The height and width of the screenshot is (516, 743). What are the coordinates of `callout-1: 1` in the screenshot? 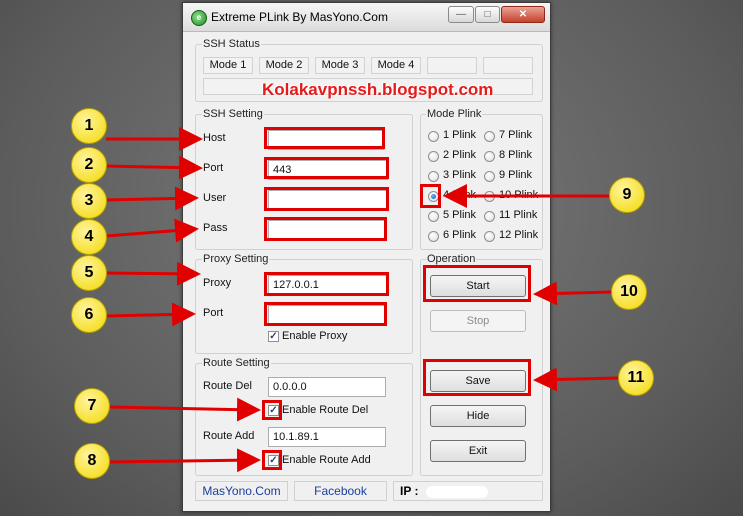 It's located at (89, 126).